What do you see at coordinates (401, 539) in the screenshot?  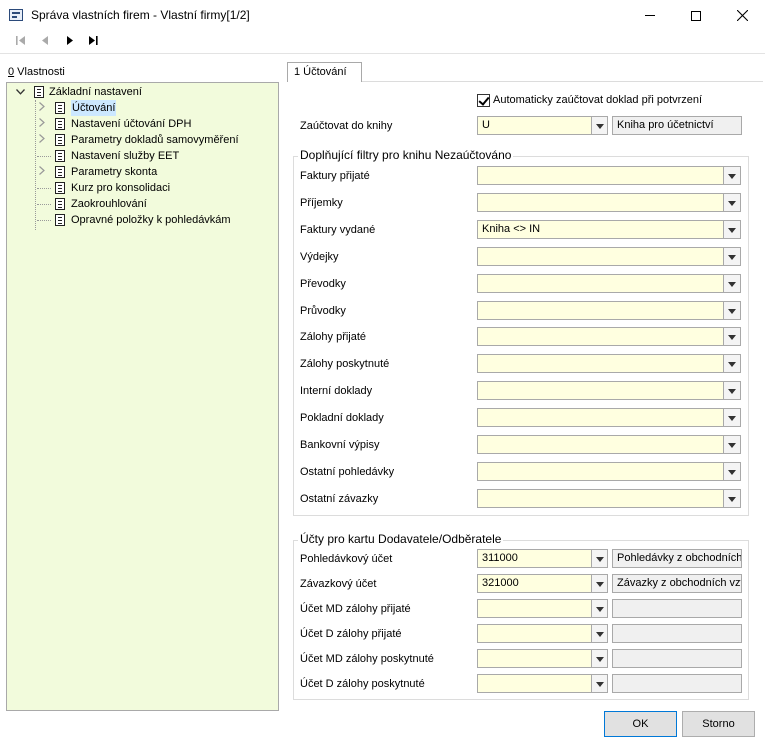 I see `accounts-group-title: Účty pro kartu Dodavatele/Odběratele` at bounding box center [401, 539].